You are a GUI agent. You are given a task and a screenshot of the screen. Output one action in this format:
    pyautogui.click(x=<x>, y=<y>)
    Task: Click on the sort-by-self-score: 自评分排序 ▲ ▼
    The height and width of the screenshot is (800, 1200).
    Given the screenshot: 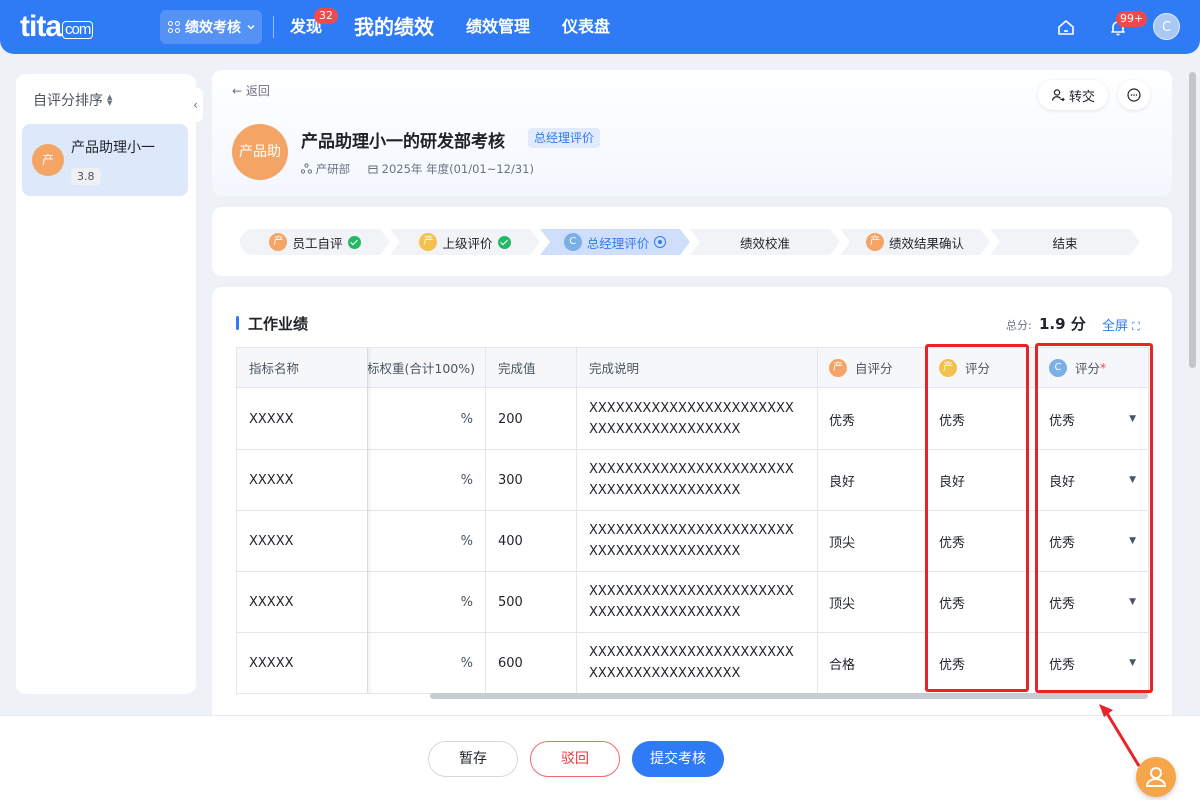 What is the action you would take?
    pyautogui.click(x=72, y=100)
    